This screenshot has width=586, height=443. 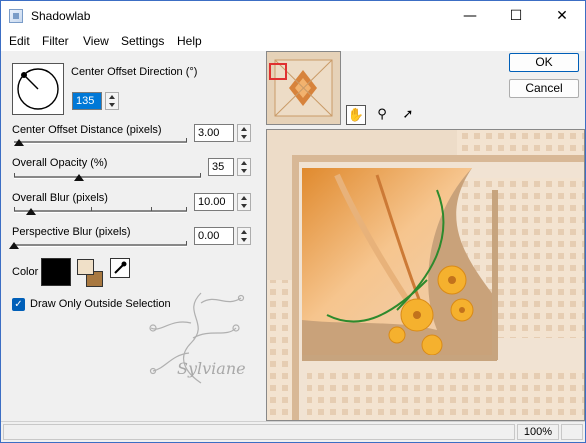 What do you see at coordinates (244, 202) in the screenshot?
I see `blur-spinner` at bounding box center [244, 202].